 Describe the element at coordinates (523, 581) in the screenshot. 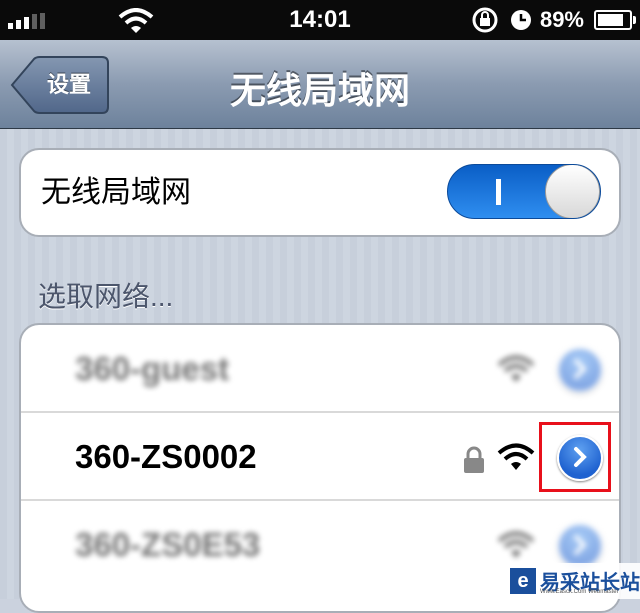

I see `watermark-e-icon: e` at that location.